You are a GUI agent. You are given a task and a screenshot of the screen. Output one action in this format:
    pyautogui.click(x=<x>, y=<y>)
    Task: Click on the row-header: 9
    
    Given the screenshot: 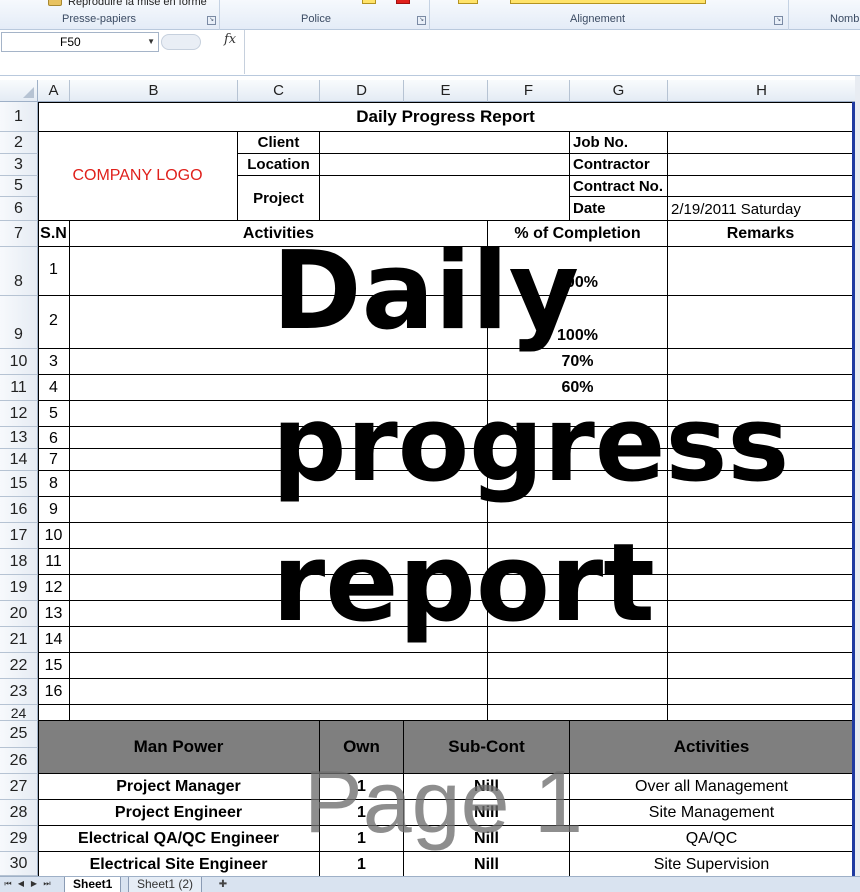 What is the action you would take?
    pyautogui.click(x=19, y=322)
    